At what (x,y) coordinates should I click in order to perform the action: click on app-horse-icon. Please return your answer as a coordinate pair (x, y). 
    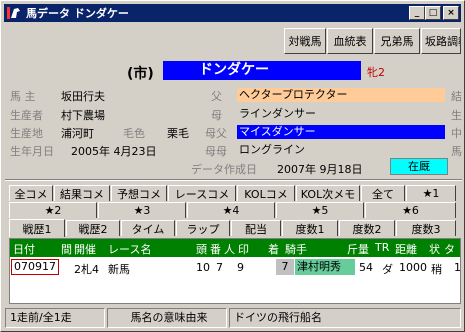
    Looking at the image, I should click on (14, 13).